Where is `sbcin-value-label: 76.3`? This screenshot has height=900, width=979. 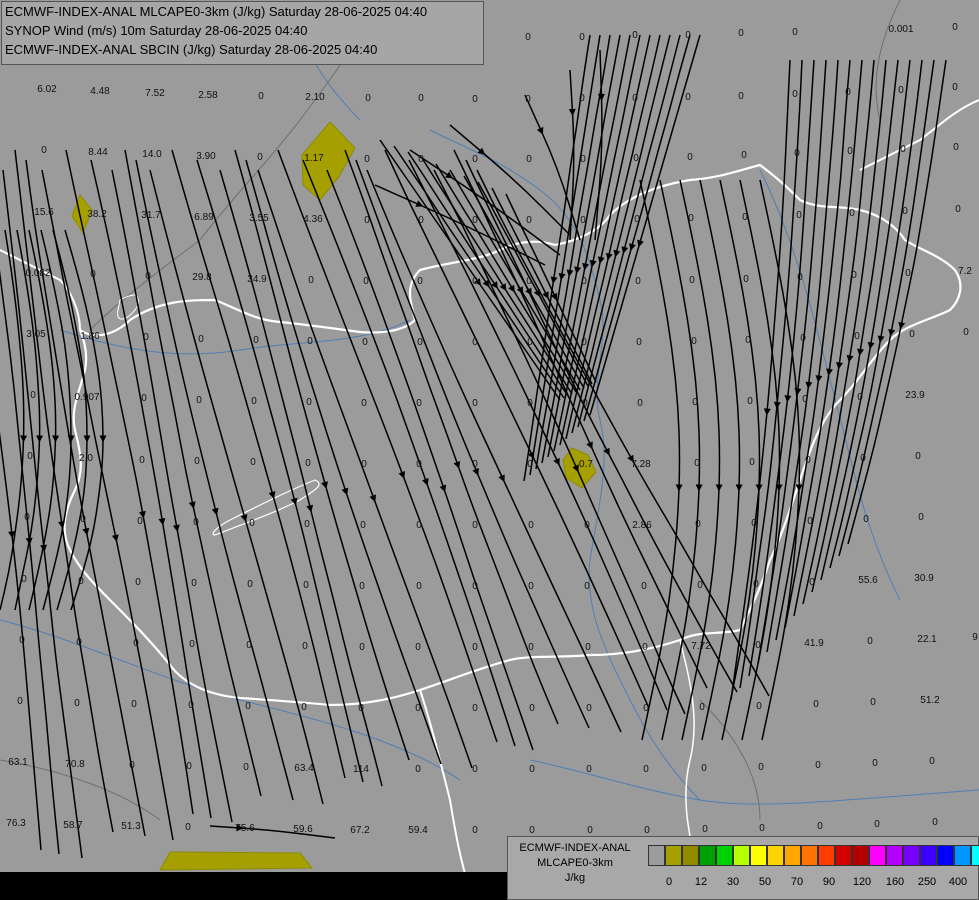
sbcin-value-label: 76.3 is located at coordinates (16, 823).